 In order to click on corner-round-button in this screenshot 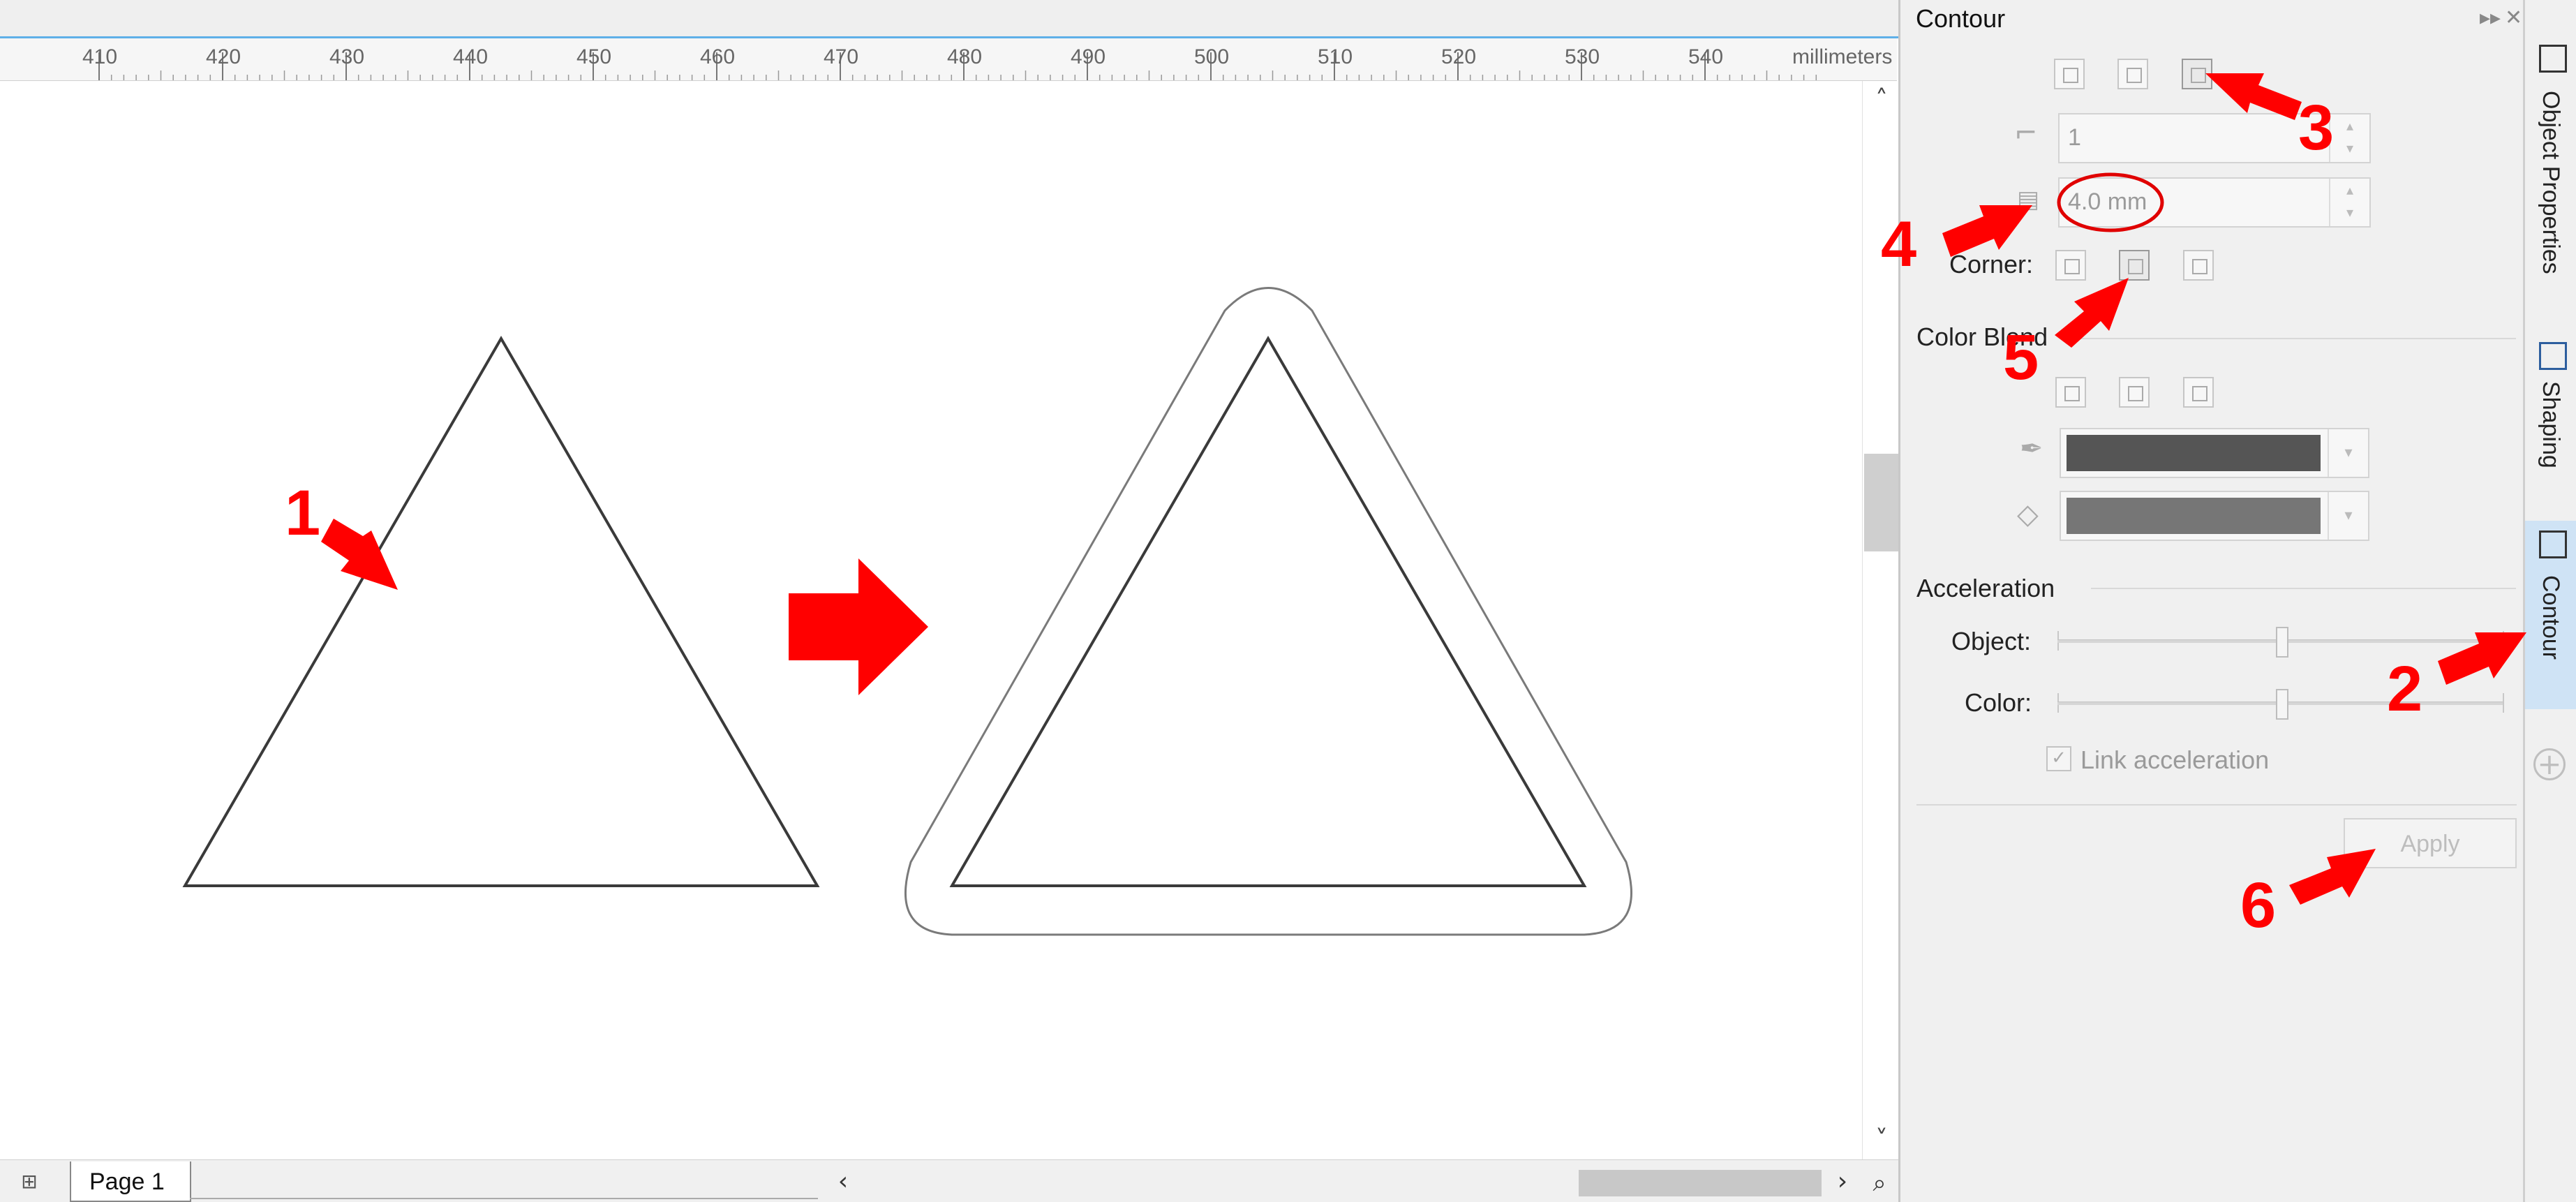, I will do `click(2134, 266)`.